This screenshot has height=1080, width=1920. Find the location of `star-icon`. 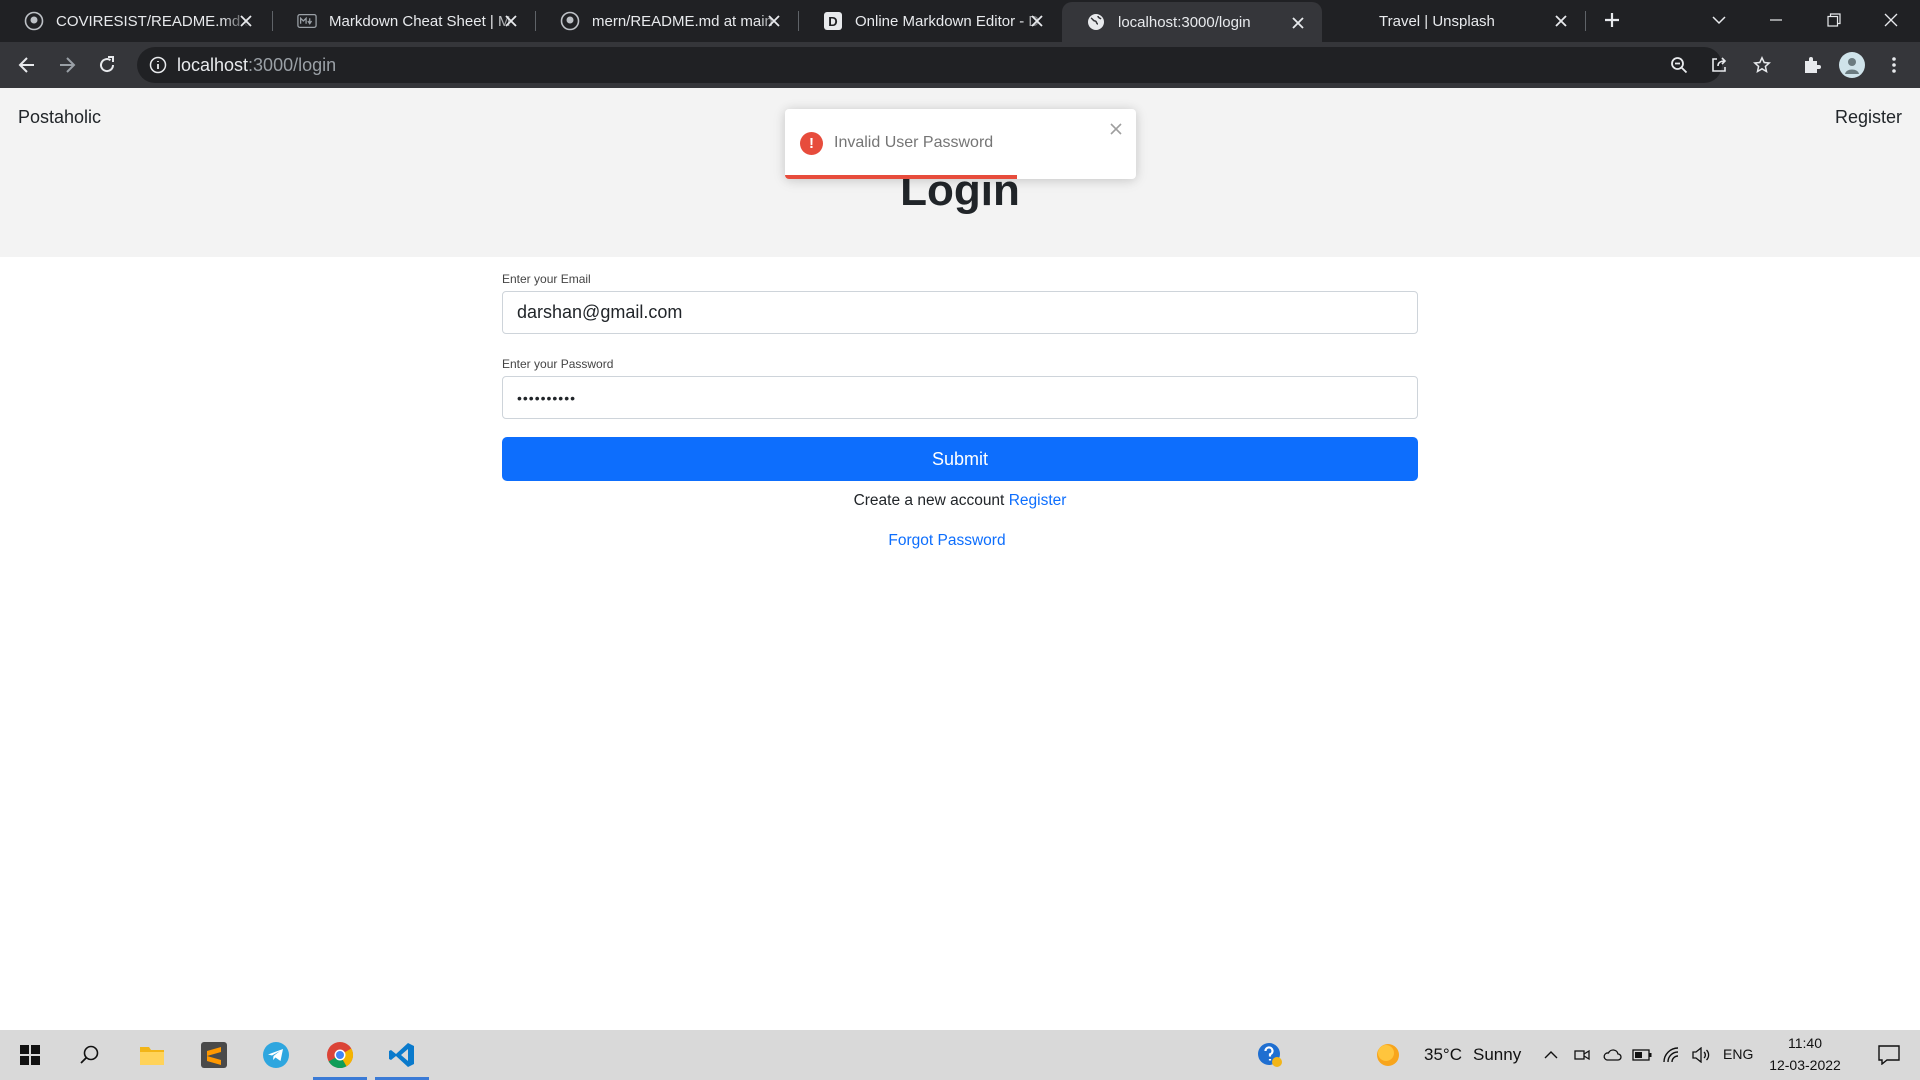

star-icon is located at coordinates (1762, 65).